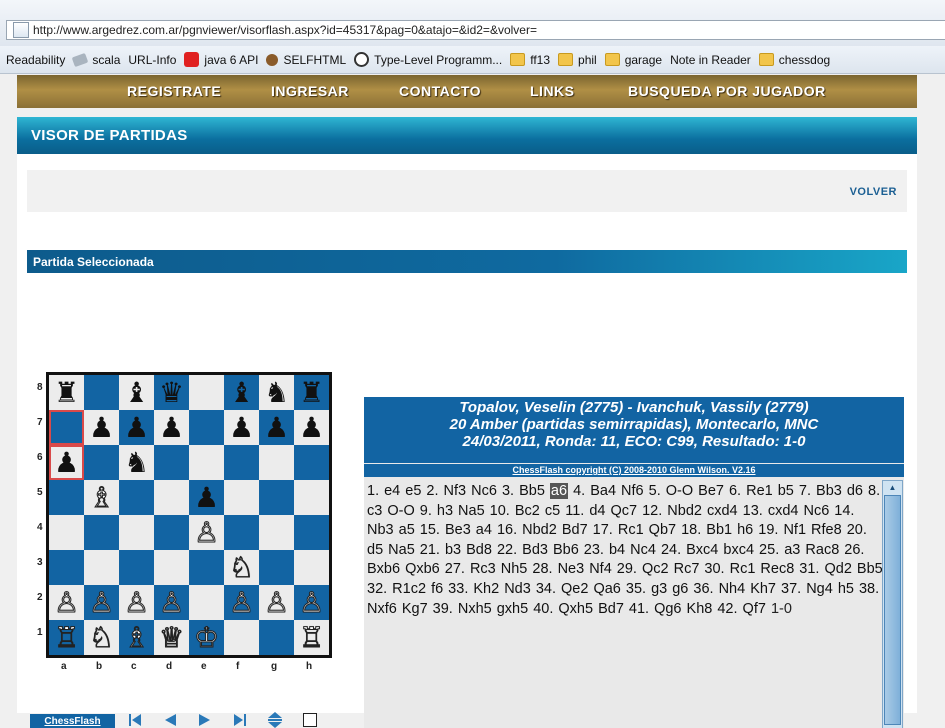 This screenshot has height=728, width=945. What do you see at coordinates (559, 491) in the screenshot?
I see `current-move: a6` at bounding box center [559, 491].